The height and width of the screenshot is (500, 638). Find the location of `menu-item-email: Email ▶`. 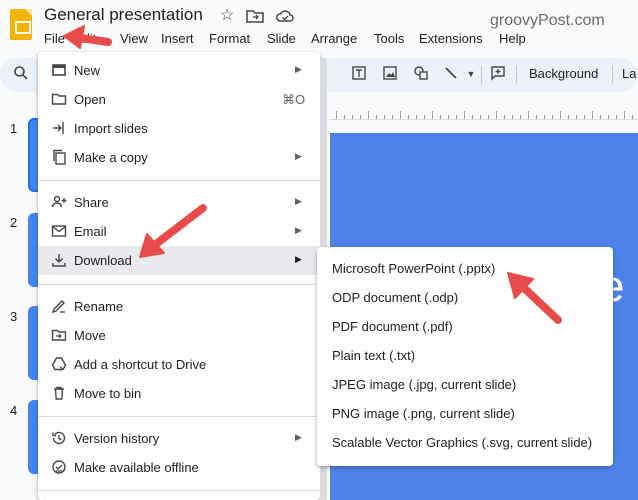

menu-item-email: Email ▶ is located at coordinates (179, 231).